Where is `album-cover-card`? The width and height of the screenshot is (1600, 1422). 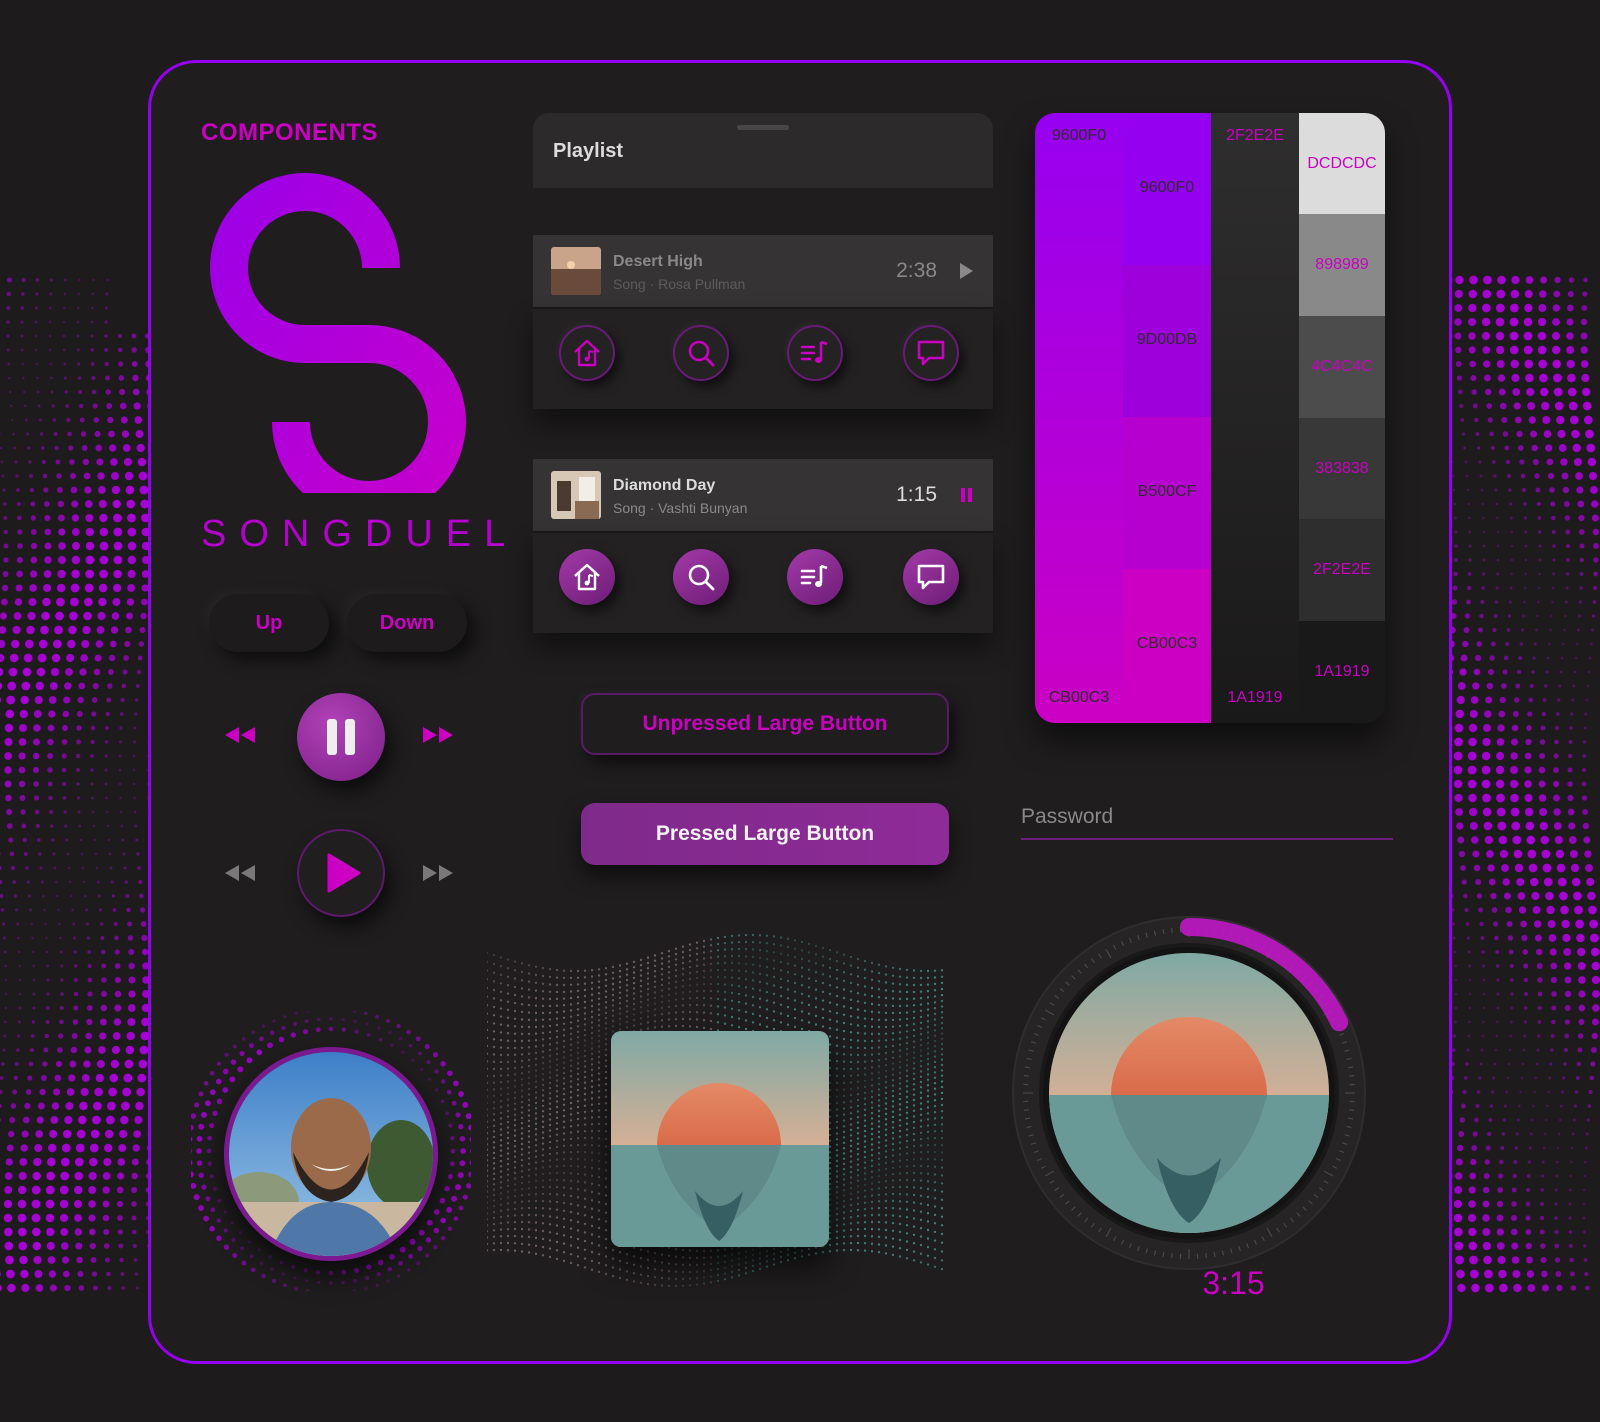
album-cover-card is located at coordinates (720, 1139).